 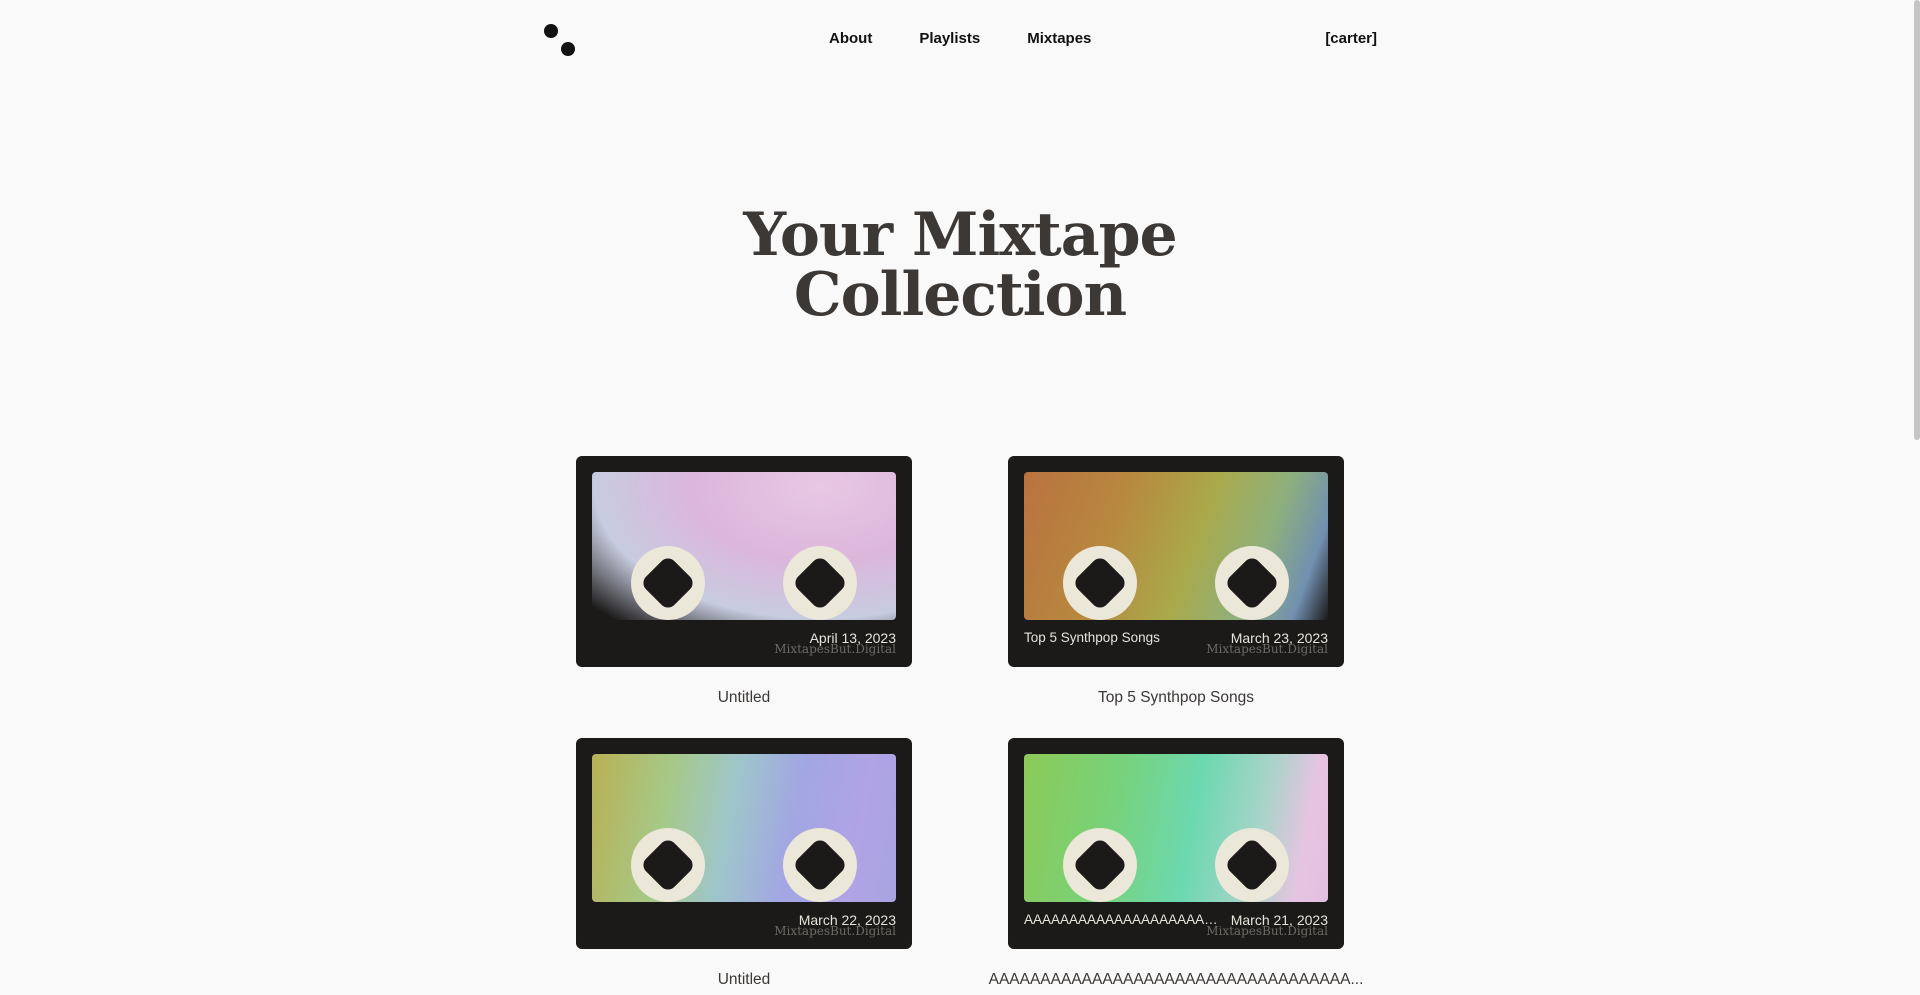 I want to click on page-scrollbar, so click(x=1917, y=220).